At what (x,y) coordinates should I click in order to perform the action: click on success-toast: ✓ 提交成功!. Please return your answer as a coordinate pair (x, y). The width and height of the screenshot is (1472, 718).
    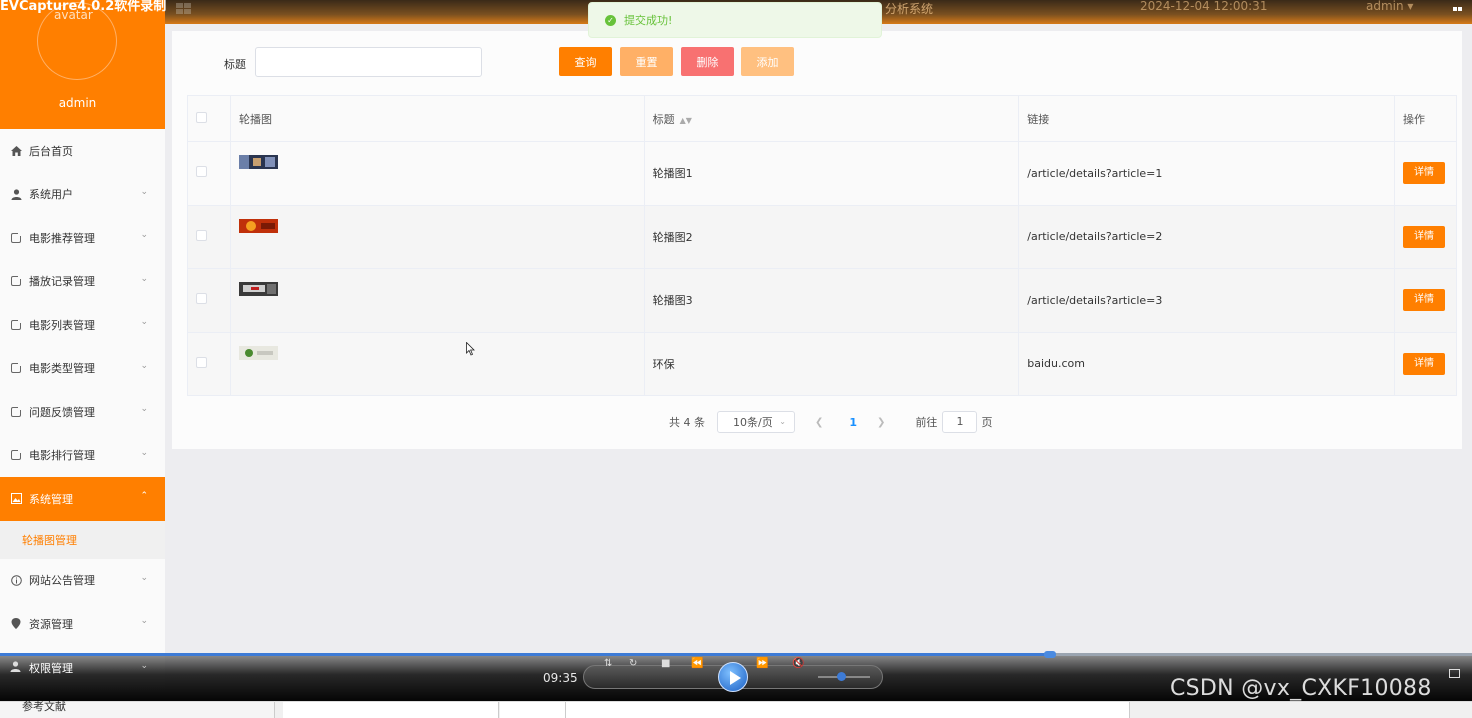
    Looking at the image, I should click on (735, 20).